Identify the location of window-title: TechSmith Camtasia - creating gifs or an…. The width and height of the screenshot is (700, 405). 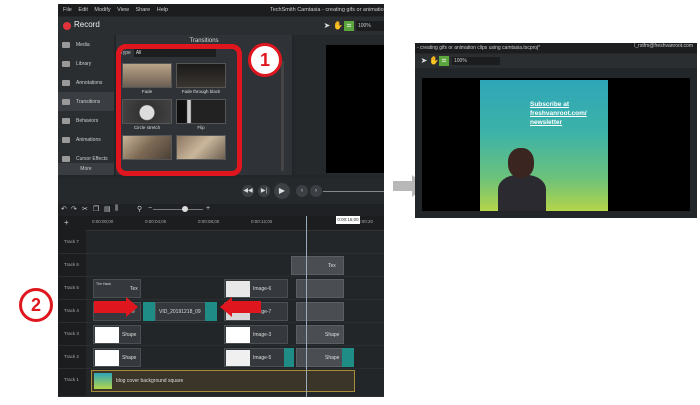
(327, 10).